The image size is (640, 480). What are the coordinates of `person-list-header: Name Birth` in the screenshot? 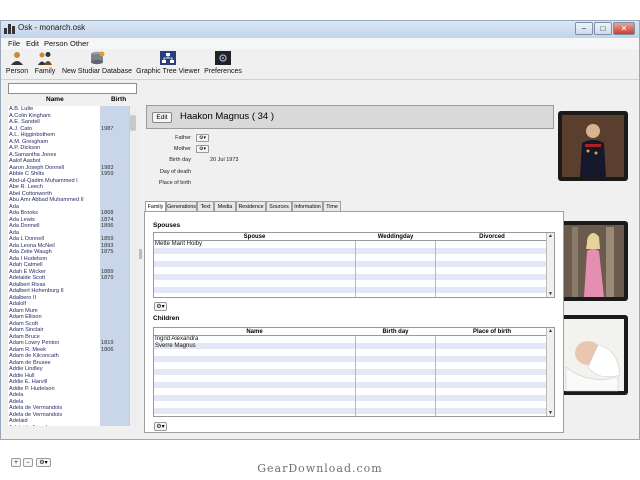 It's located at (72, 100).